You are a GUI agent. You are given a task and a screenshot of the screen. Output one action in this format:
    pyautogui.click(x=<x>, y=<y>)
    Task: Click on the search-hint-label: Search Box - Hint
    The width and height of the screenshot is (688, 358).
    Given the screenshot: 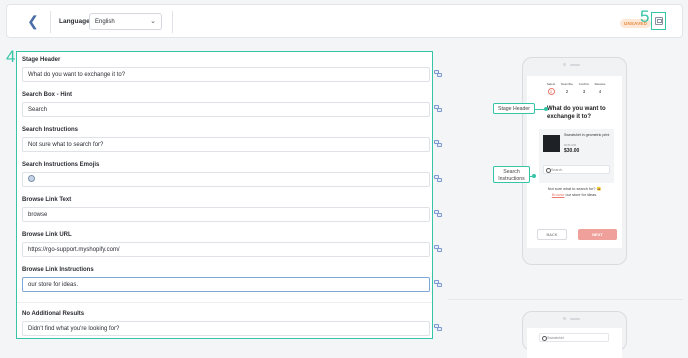 What is the action you would take?
    pyautogui.click(x=47, y=95)
    